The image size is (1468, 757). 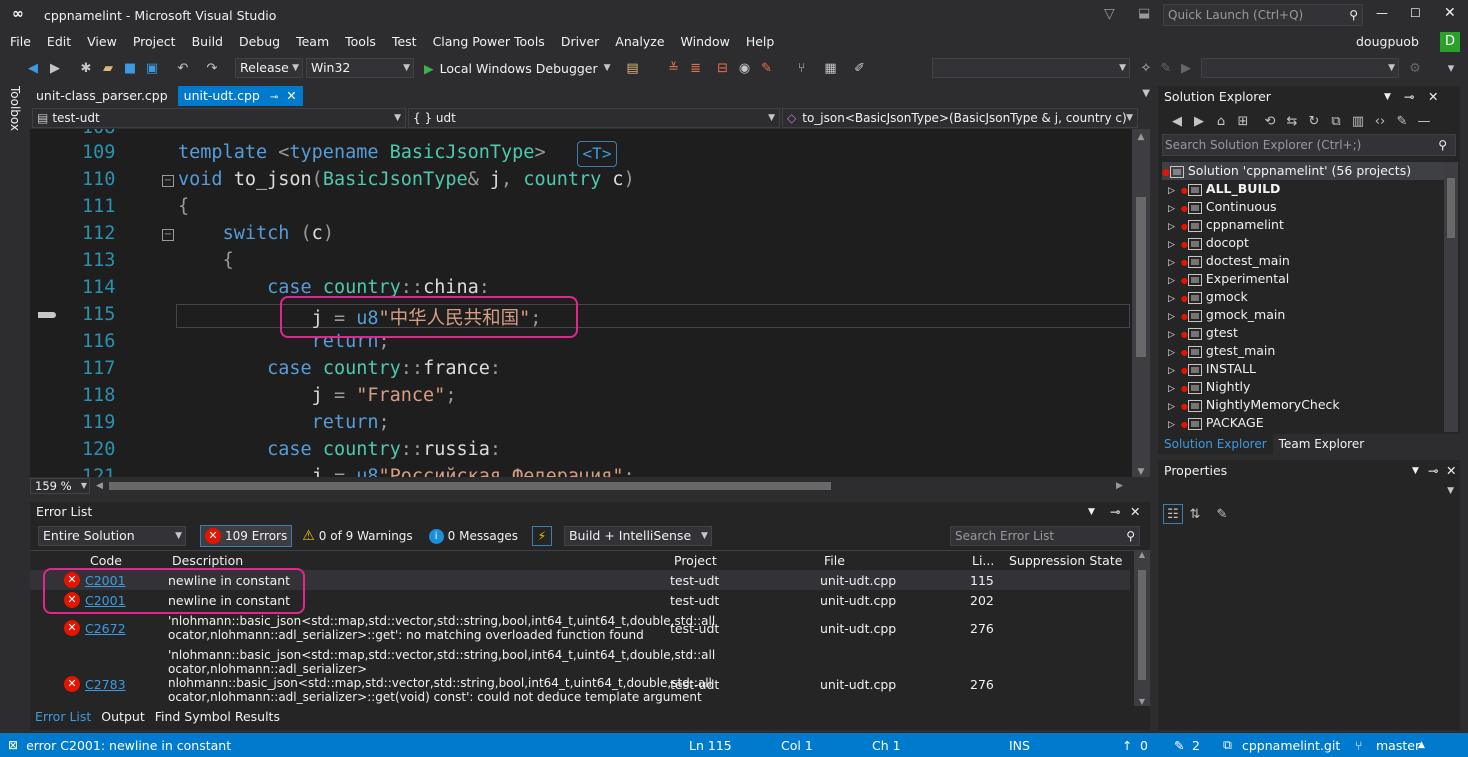 What do you see at coordinates (674, 68) in the screenshot?
I see `format-icon: ≚` at bounding box center [674, 68].